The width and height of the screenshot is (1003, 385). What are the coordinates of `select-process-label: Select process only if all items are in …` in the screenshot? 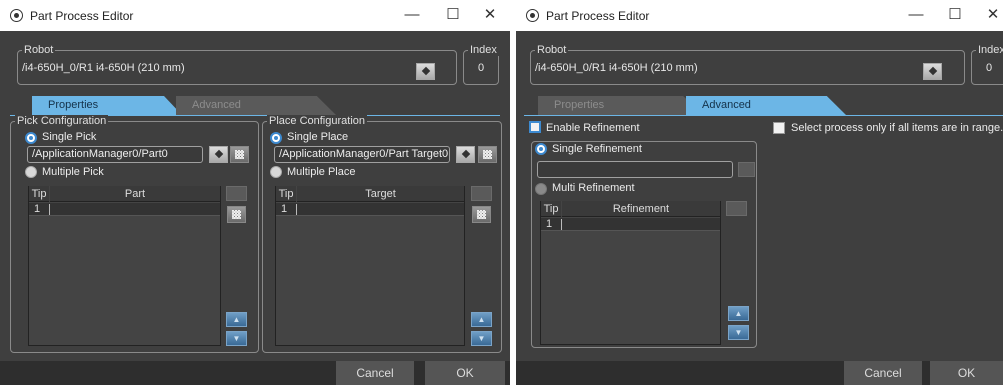 It's located at (897, 128).